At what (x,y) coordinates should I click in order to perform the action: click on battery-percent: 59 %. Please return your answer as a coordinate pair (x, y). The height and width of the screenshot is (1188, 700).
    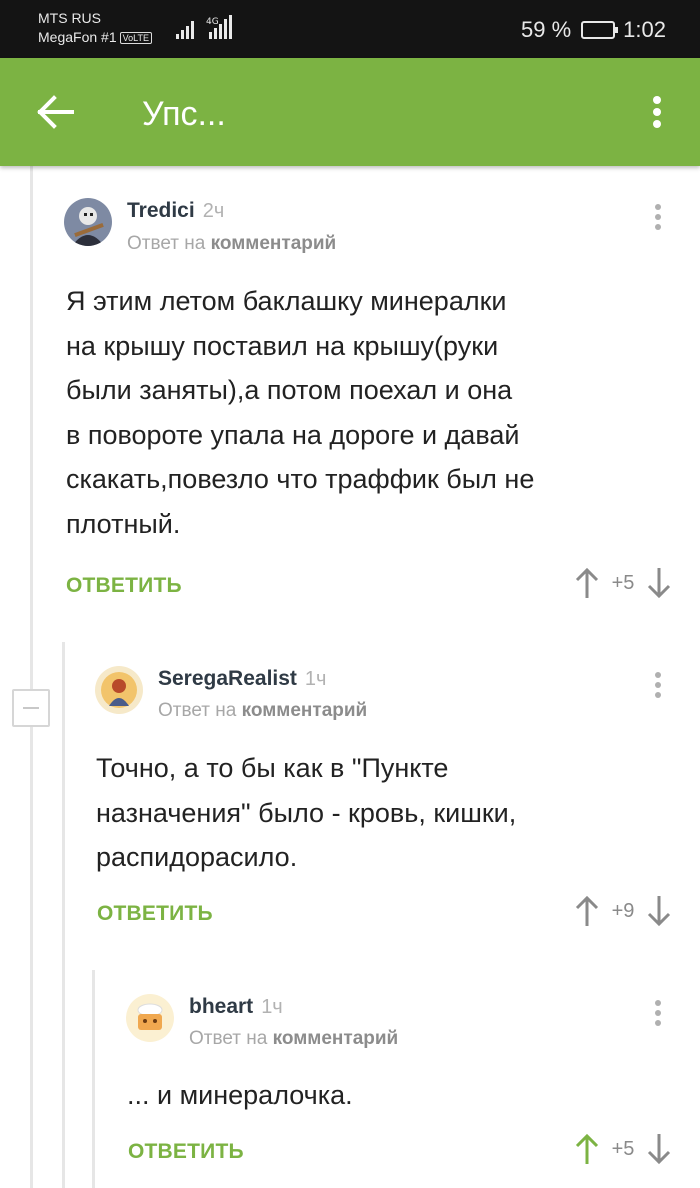
    Looking at the image, I should click on (546, 29).